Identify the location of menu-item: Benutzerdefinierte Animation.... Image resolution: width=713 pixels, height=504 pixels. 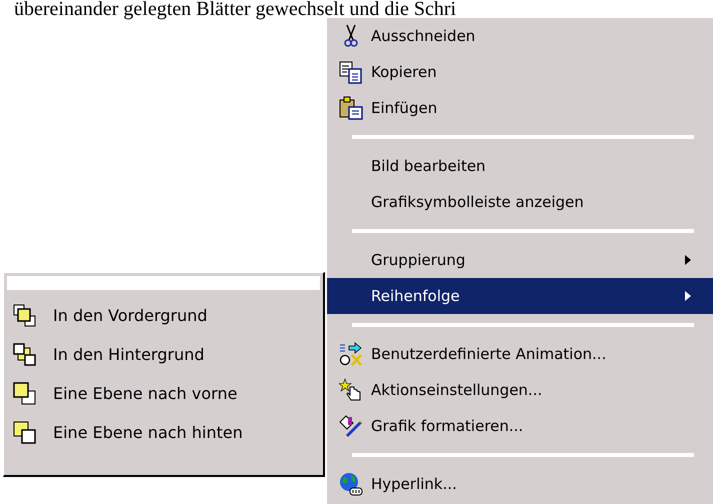
(520, 354).